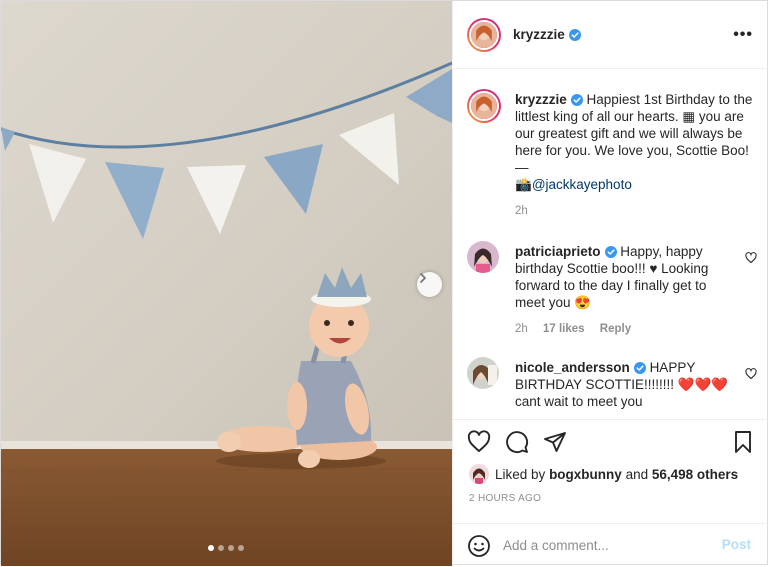  Describe the element at coordinates (672, 367) in the screenshot. I see `comment-line: HAPPY` at that location.